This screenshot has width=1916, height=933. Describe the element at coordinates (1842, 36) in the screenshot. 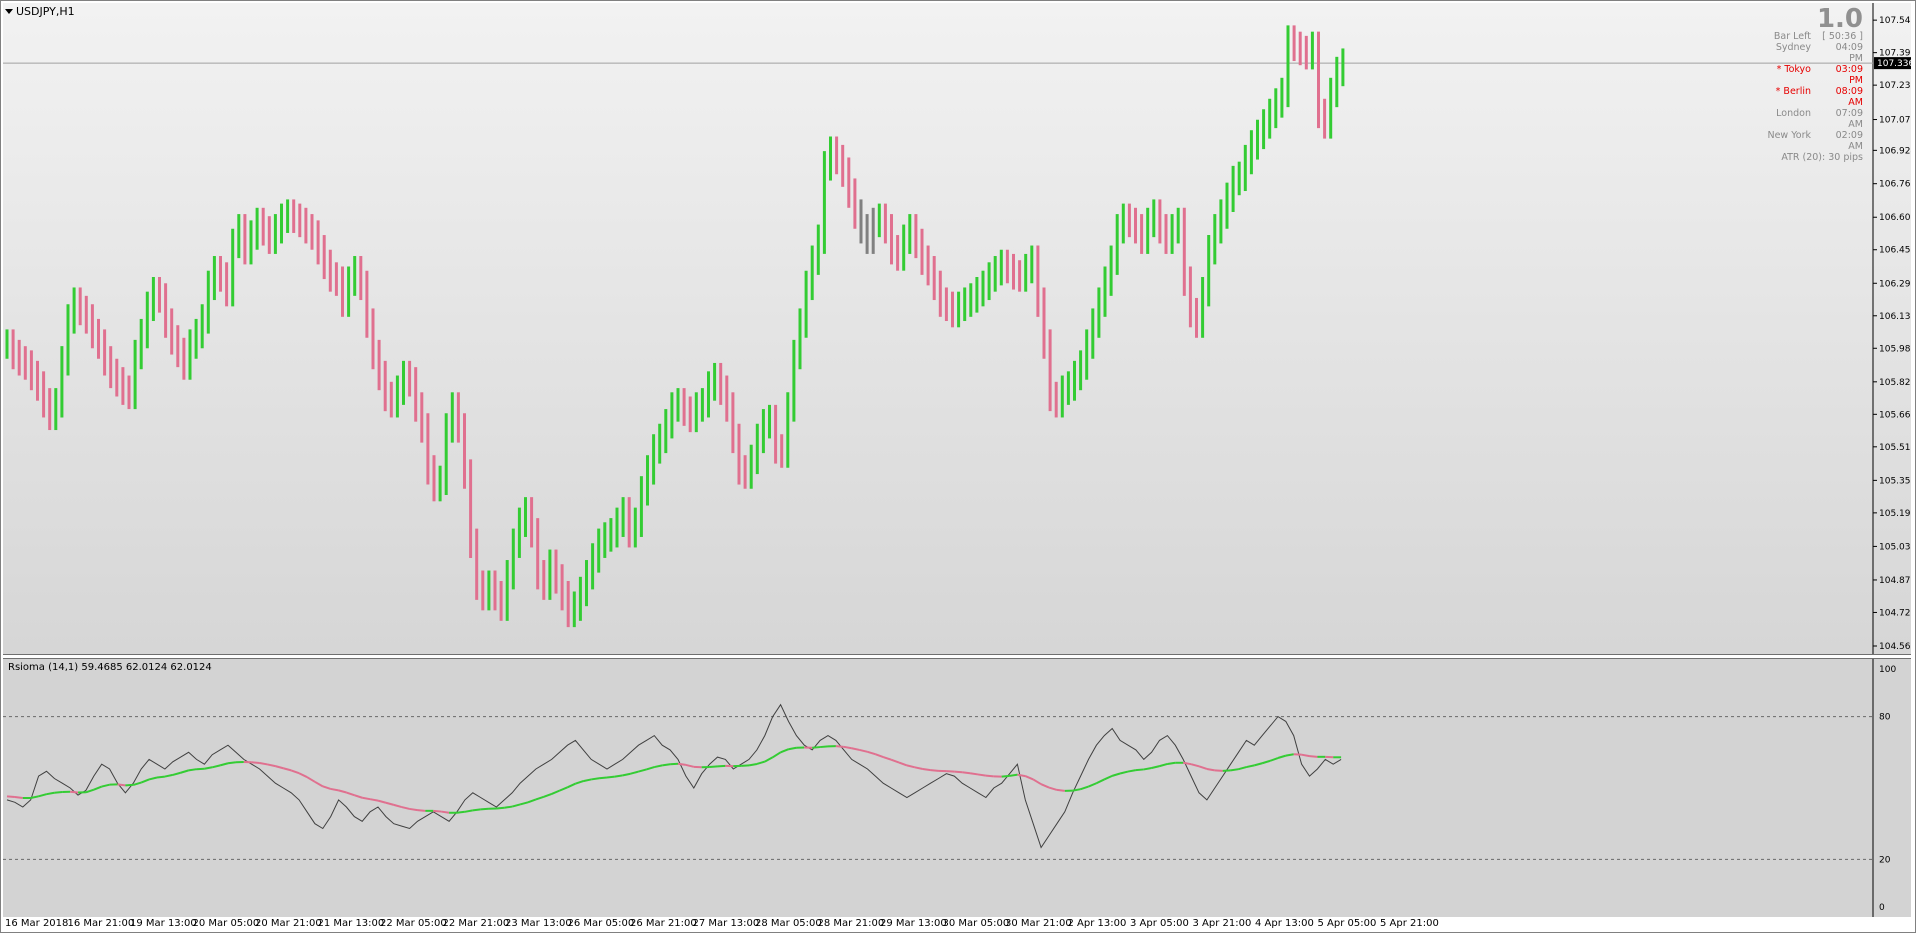

I see `info-row-value: [ 50:36 ]` at that location.